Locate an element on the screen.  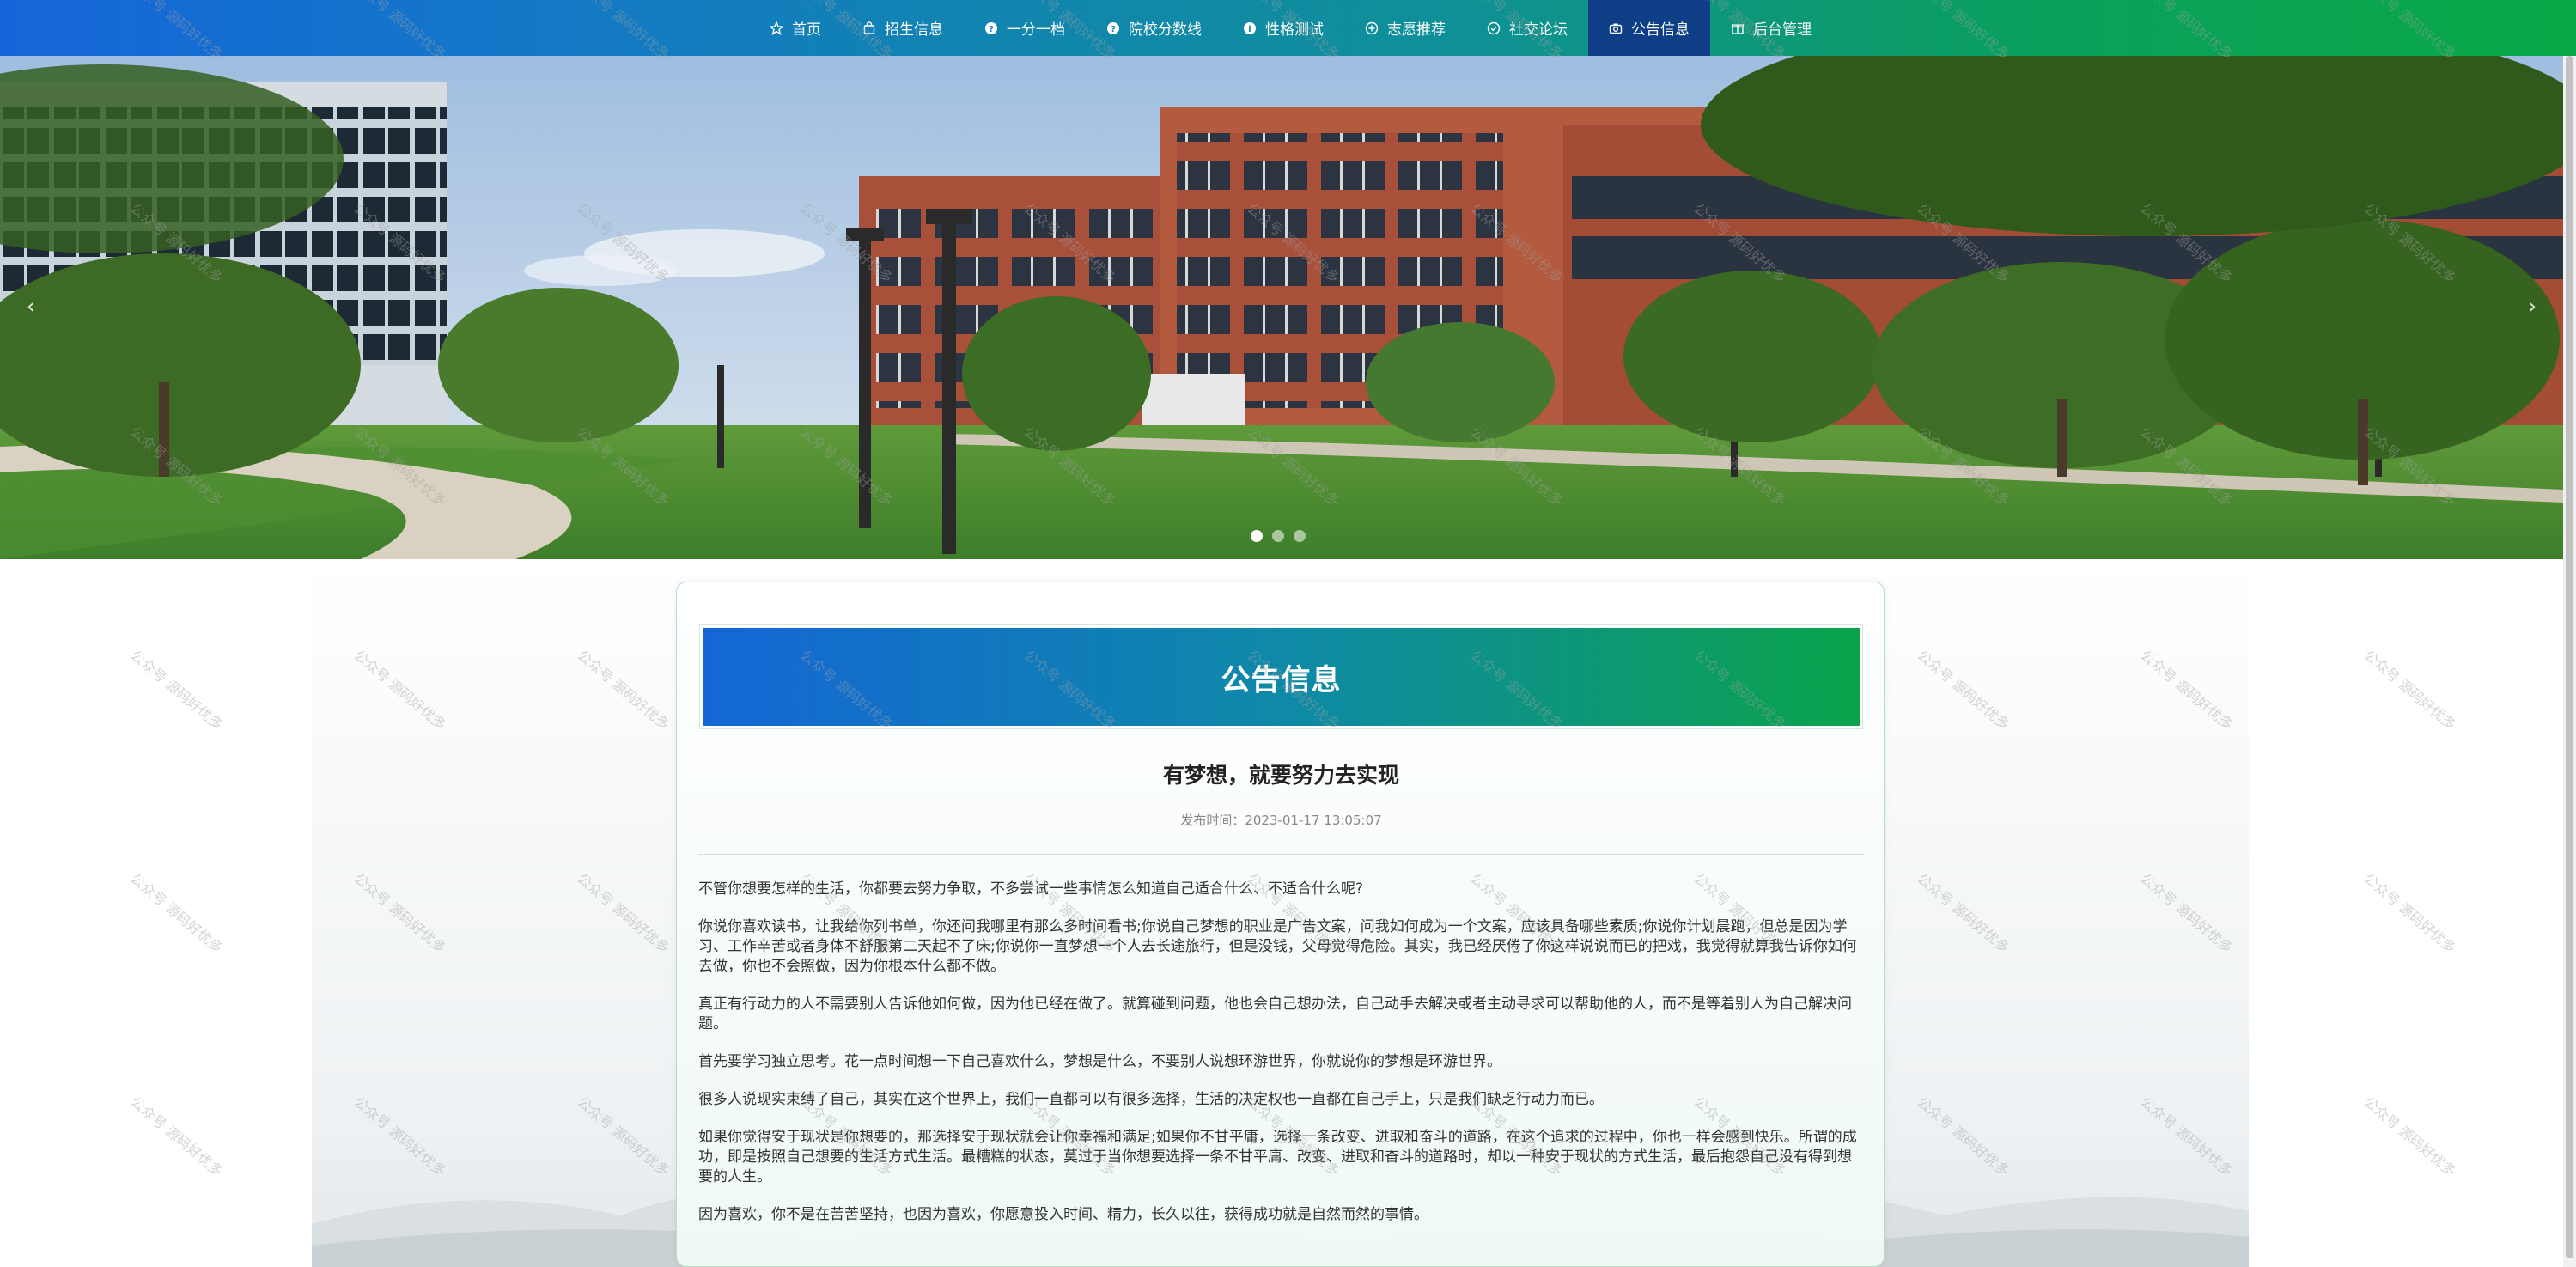
info-circle-icon: i is located at coordinates (1250, 28).